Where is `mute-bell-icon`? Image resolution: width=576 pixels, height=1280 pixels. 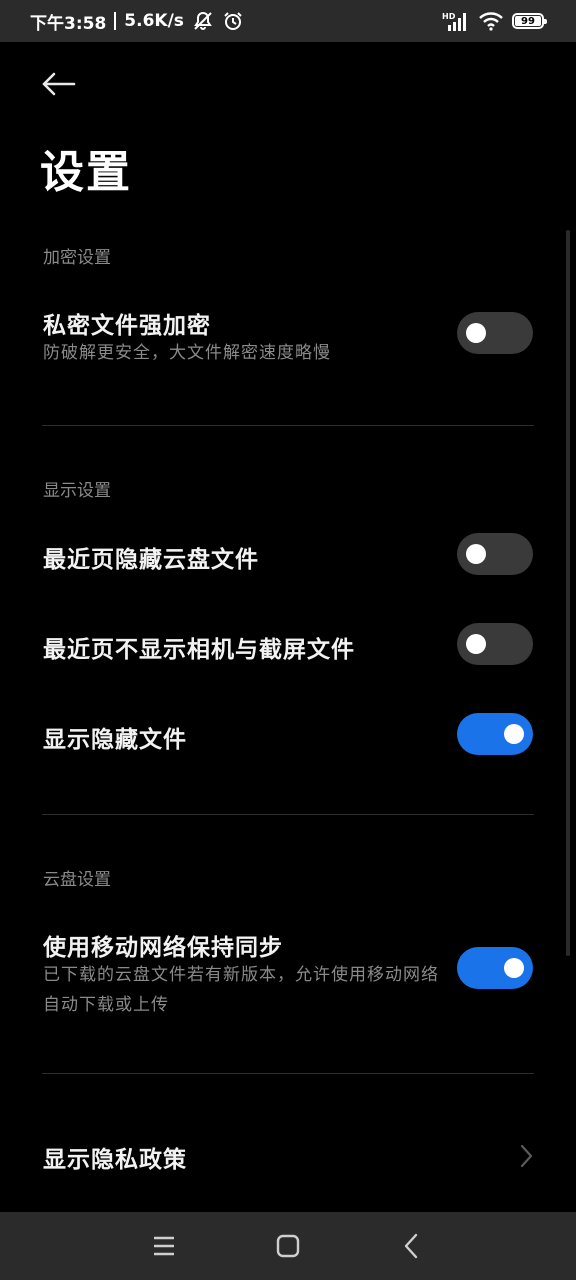
mute-bell-icon is located at coordinates (203, 21).